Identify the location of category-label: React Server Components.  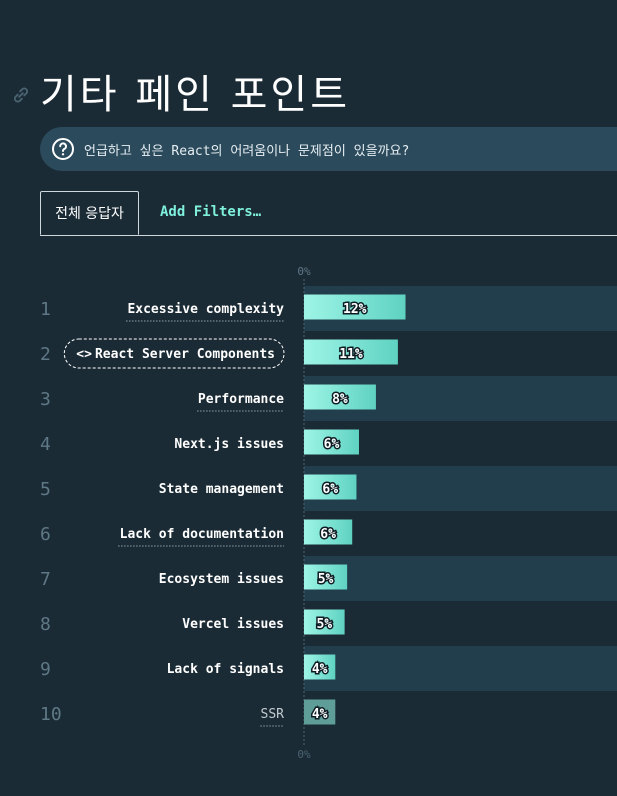
(185, 354).